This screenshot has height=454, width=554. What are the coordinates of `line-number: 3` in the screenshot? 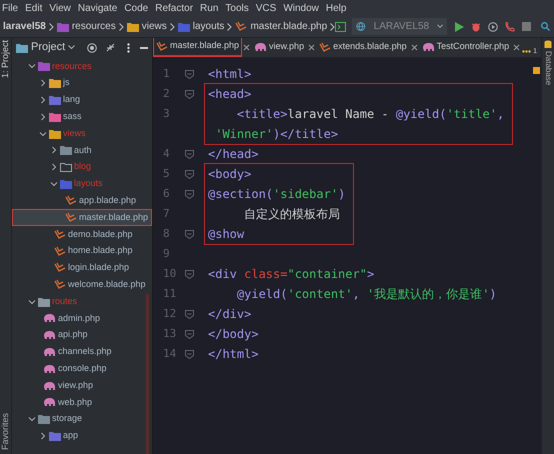 It's located at (166, 114).